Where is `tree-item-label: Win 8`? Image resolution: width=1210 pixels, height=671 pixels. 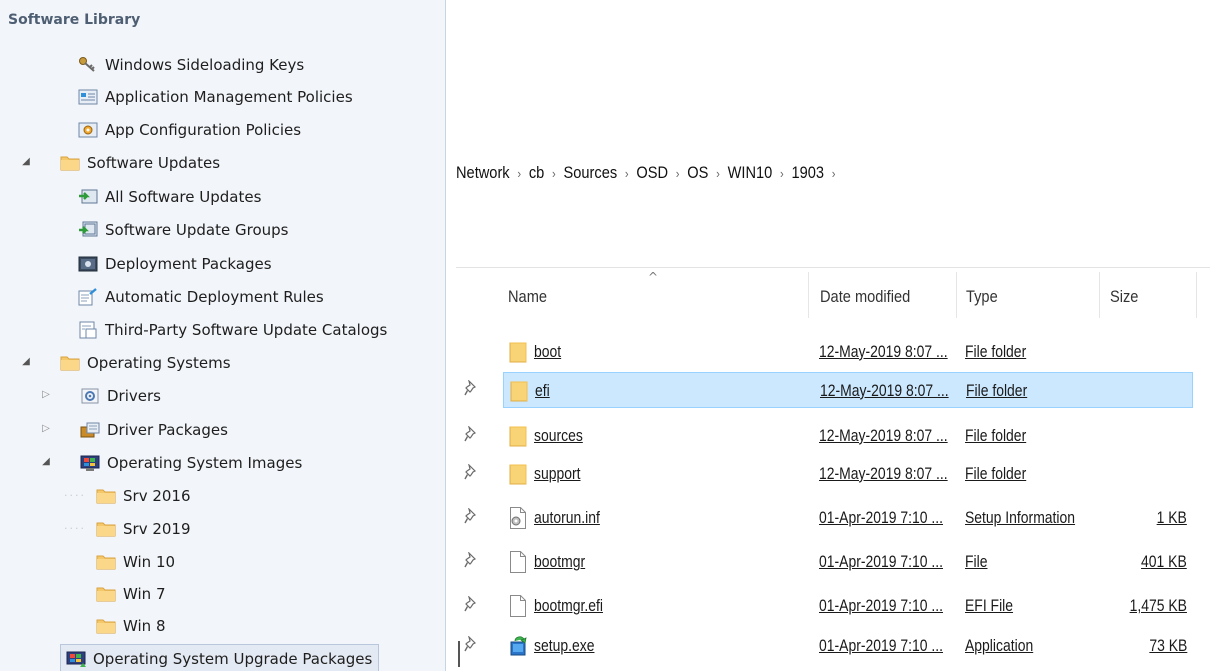
tree-item-label: Win 8 is located at coordinates (144, 626).